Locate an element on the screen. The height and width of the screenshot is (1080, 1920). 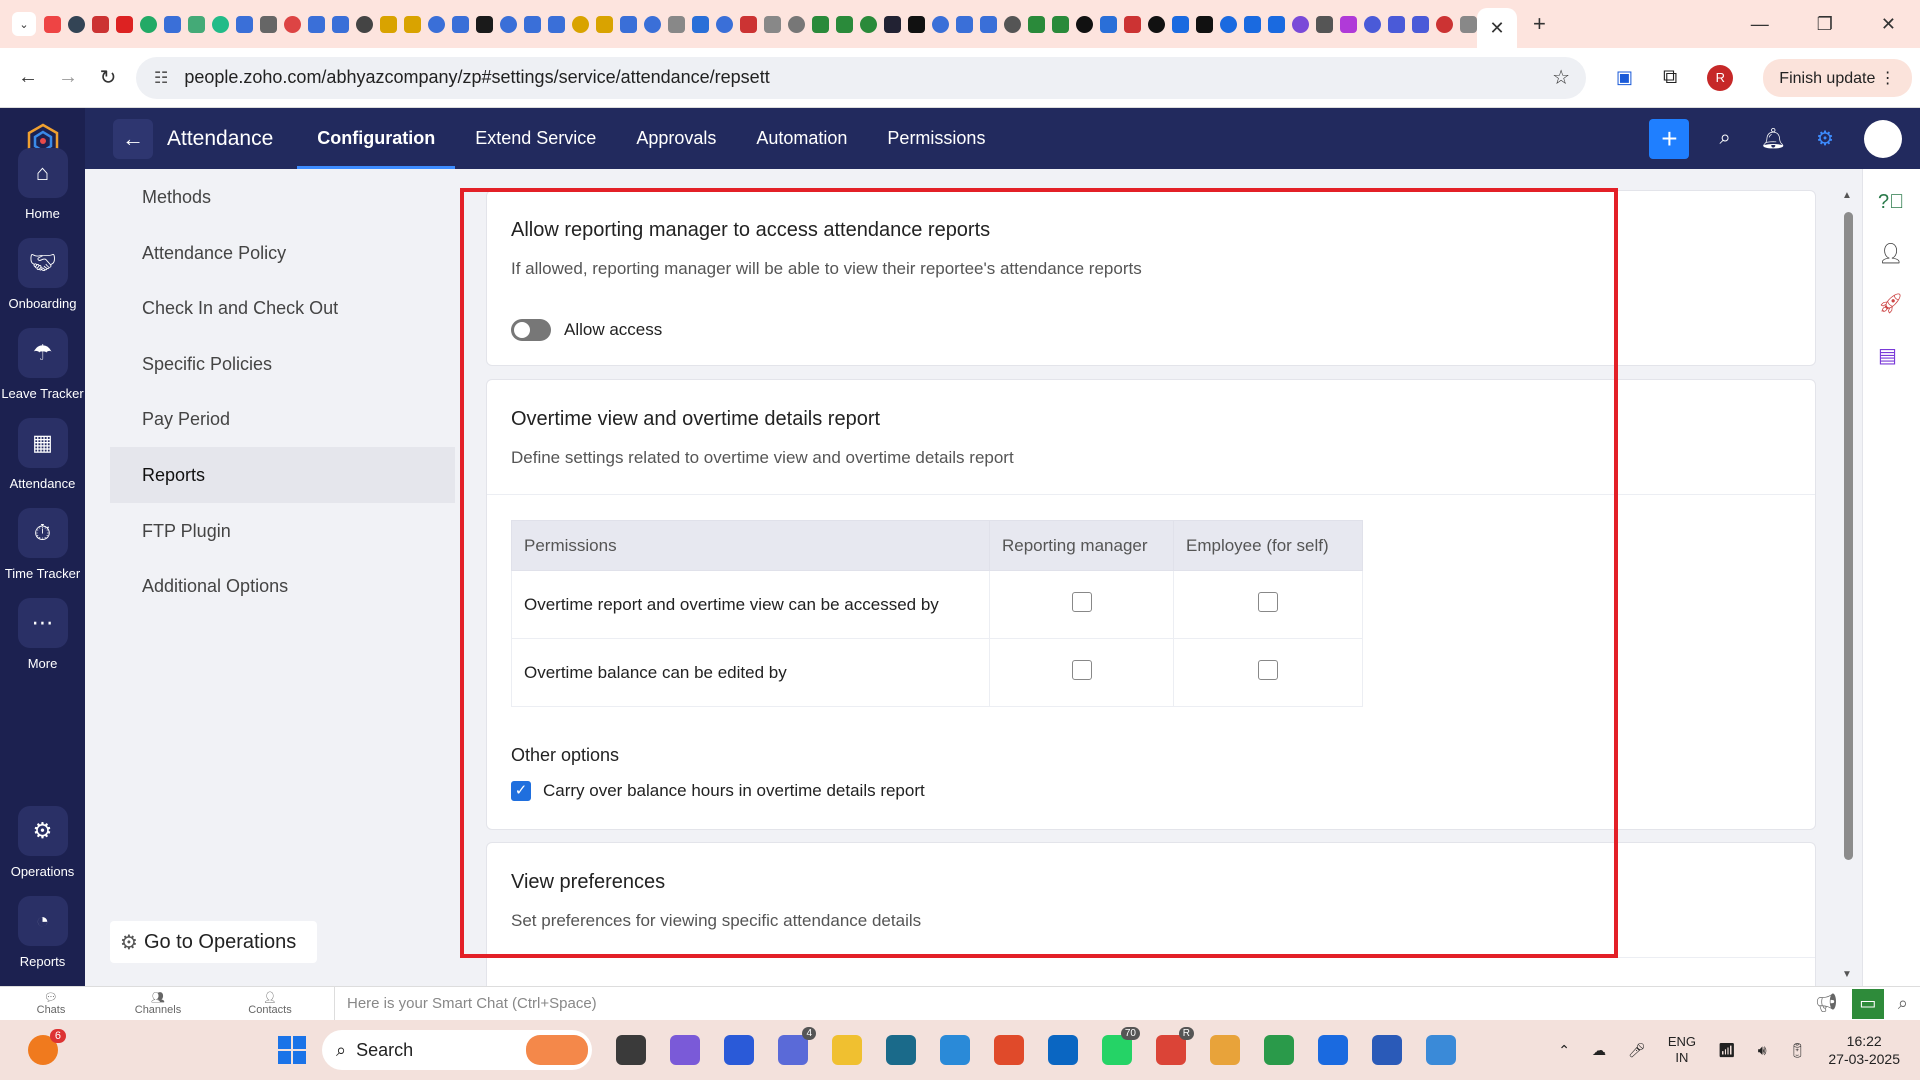
volume-icon: 🔊︎ is located at coordinates (1762, 1050).